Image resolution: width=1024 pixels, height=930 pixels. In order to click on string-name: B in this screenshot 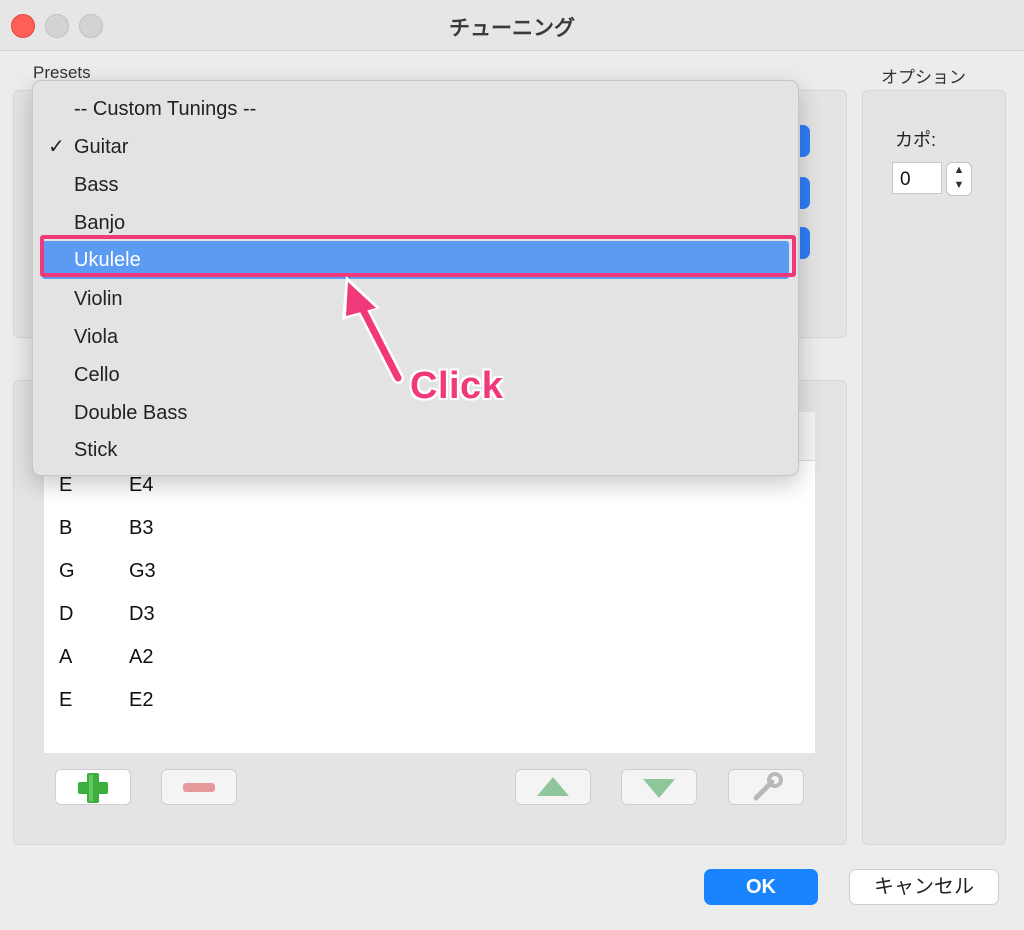, I will do `click(66, 528)`.